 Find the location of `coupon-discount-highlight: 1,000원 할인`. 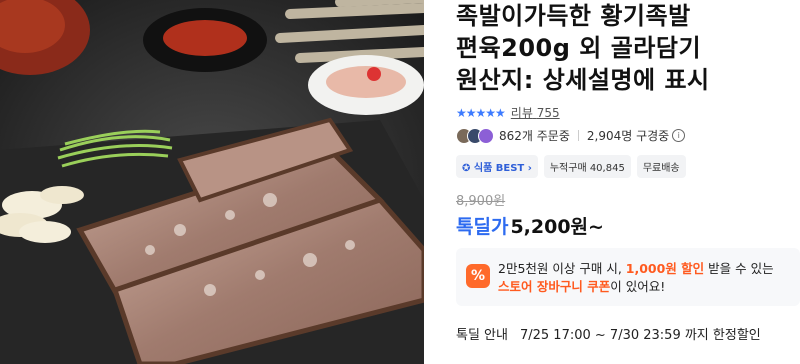

coupon-discount-highlight: 1,000원 할인 is located at coordinates (665, 268).